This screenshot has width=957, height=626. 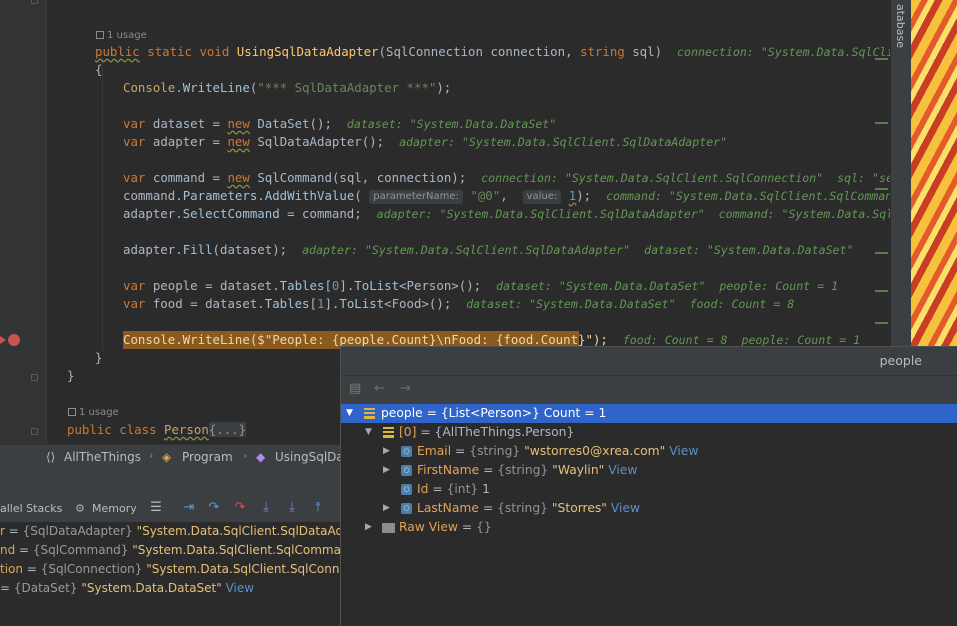 What do you see at coordinates (207, 457) in the screenshot?
I see `breadcrumb-item: Program` at bounding box center [207, 457].